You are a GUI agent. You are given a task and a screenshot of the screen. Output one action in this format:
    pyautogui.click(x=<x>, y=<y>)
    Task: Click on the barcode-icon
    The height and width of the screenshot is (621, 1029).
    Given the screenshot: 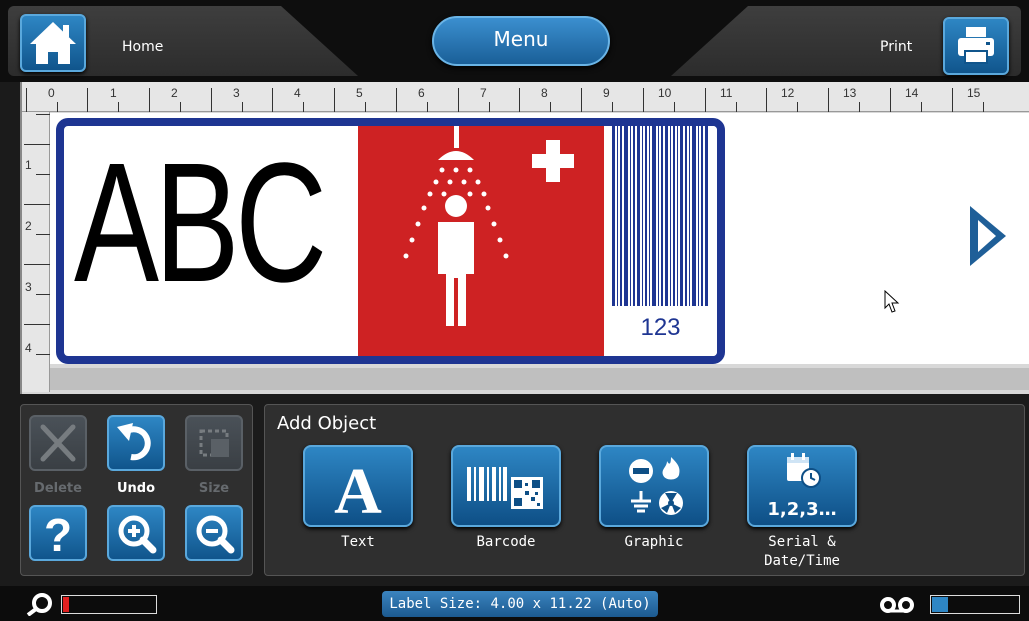 What is the action you would take?
    pyautogui.click(x=505, y=488)
    